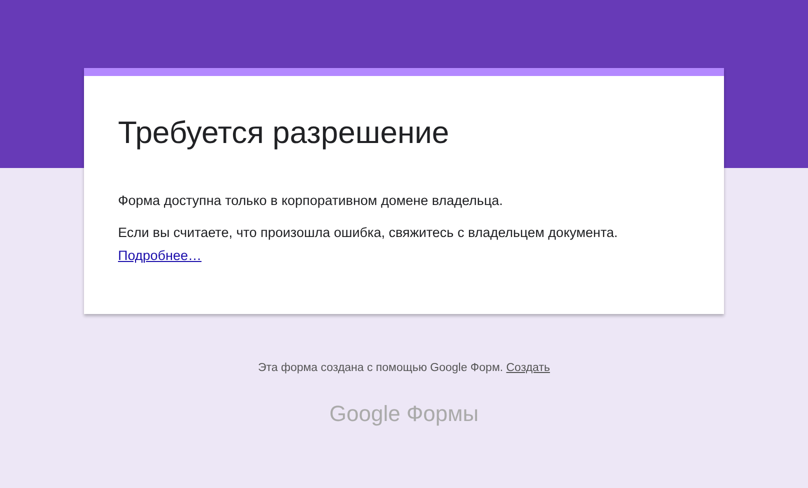  Describe the element at coordinates (368, 233) in the screenshot. I see `message-text: Если вы считаете, что произошла ошибка, свяжитесь с владельцем документа.` at that location.